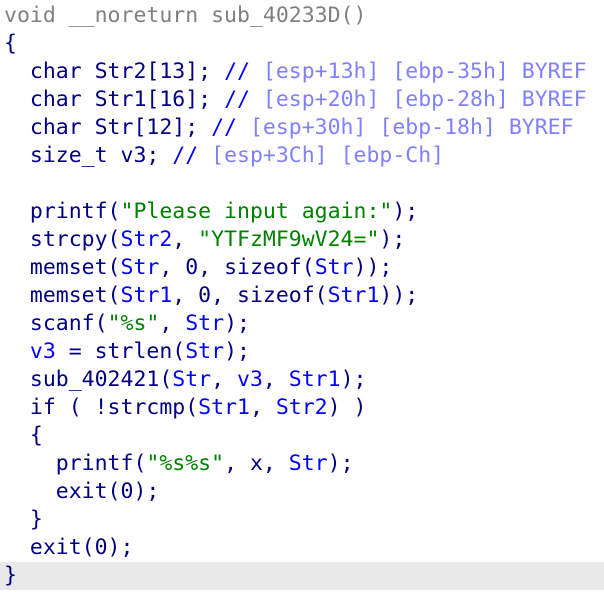  I want to click on code-token: strcpy(, so click(62, 239).